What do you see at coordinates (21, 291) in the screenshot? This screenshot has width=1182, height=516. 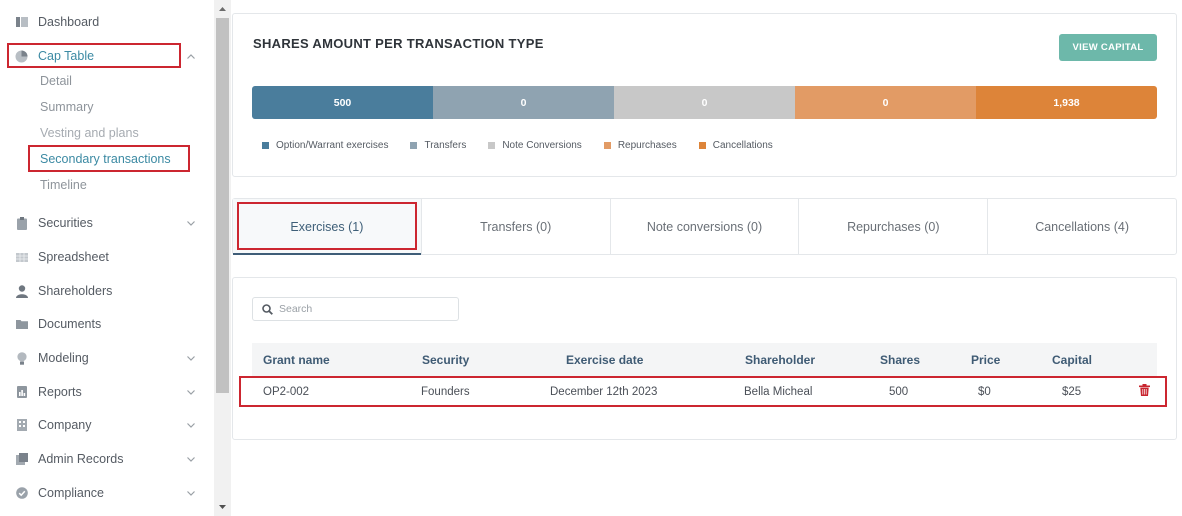 I see `person-icon` at bounding box center [21, 291].